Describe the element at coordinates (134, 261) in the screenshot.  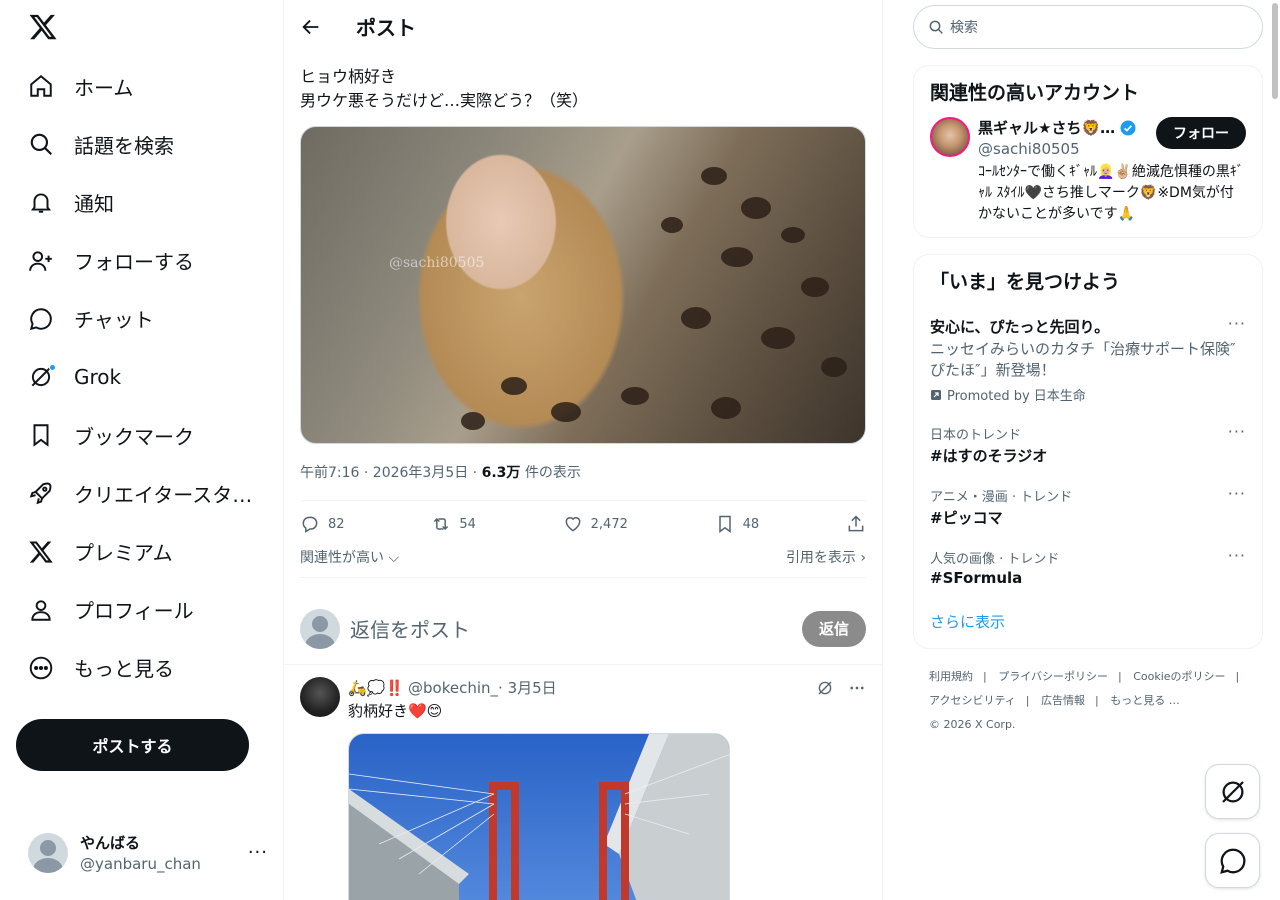
I see `nav-follow: フォローする` at that location.